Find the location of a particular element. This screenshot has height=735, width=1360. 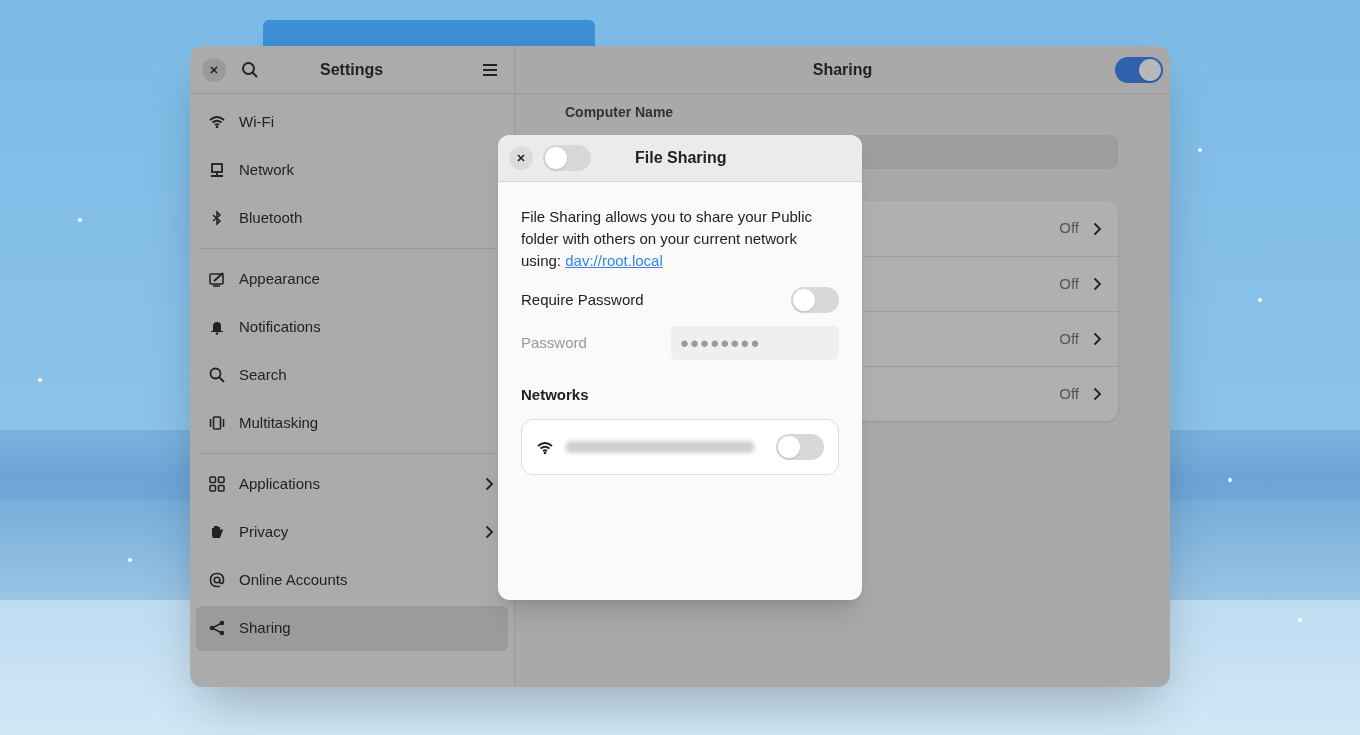

field-label: Computer Name is located at coordinates (620, 112).